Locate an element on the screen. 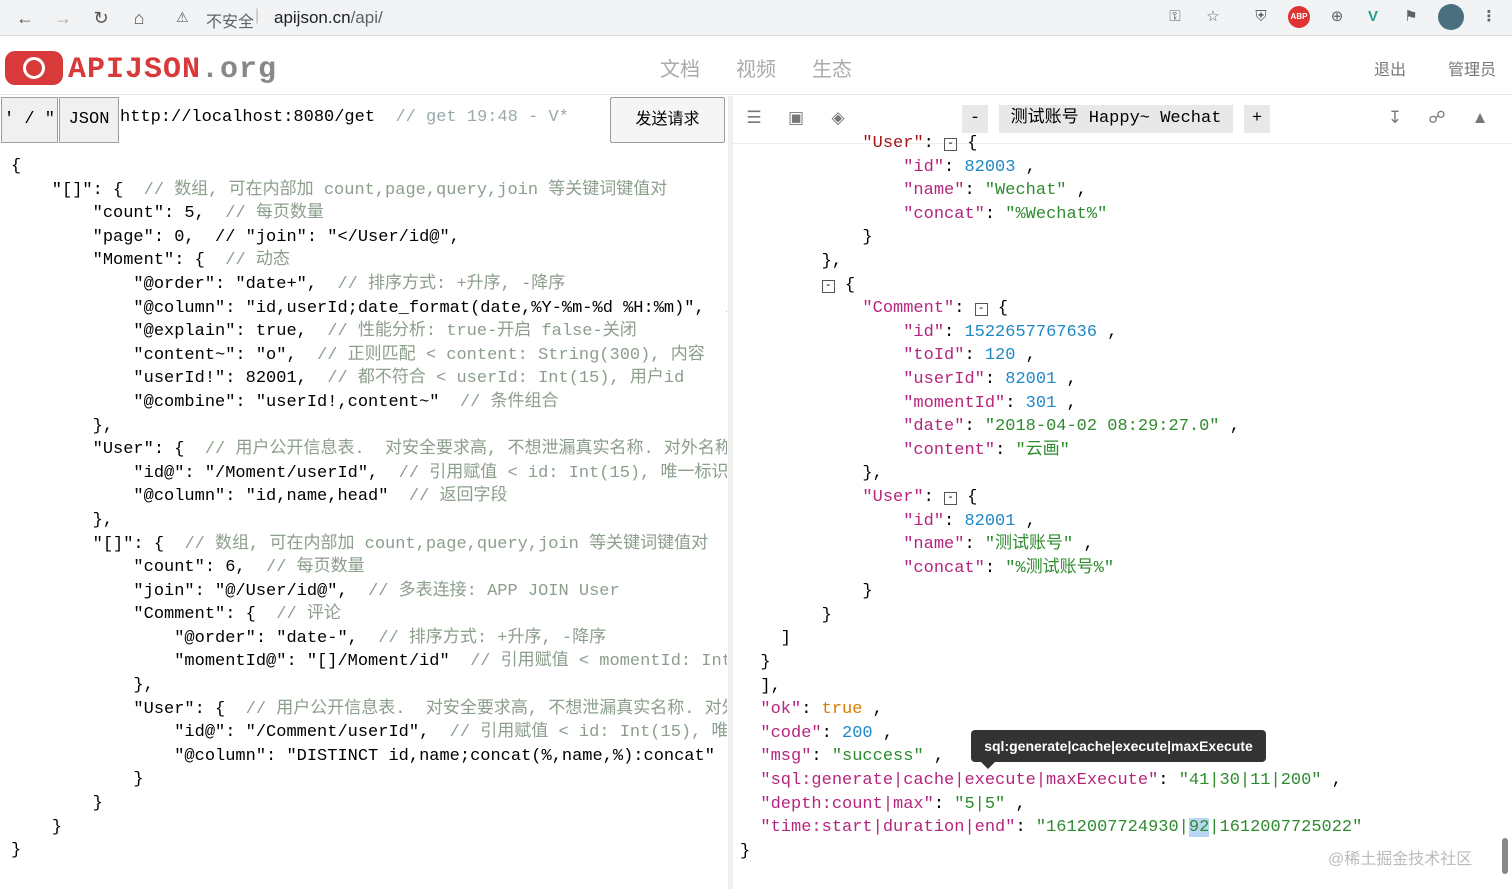  code-text: "join": "@/User/id@", is located at coordinates (190, 591).